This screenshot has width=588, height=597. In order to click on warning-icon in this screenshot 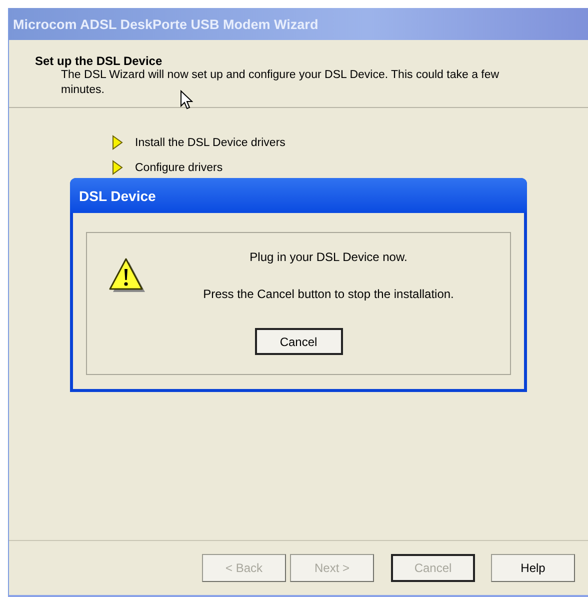, I will do `click(127, 276)`.